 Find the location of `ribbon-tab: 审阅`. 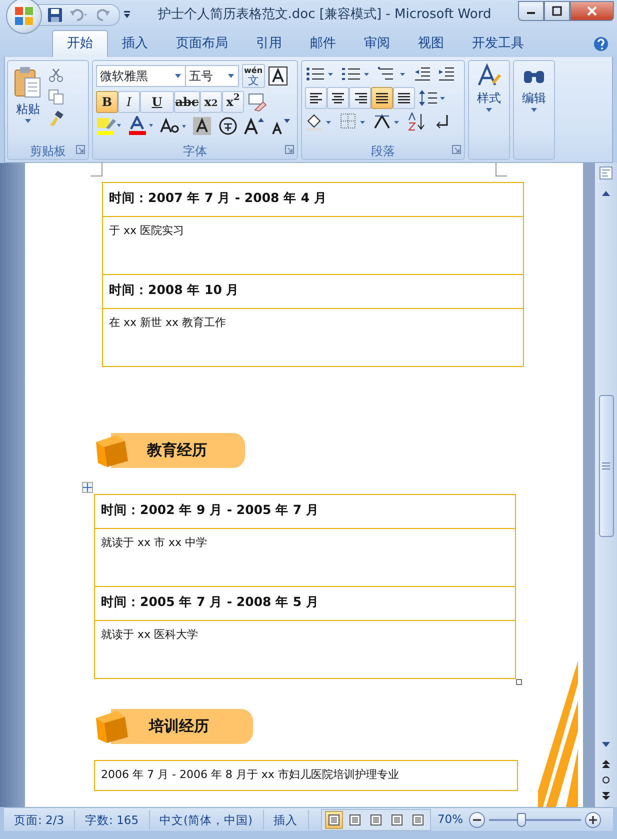

ribbon-tab: 审阅 is located at coordinates (377, 43).